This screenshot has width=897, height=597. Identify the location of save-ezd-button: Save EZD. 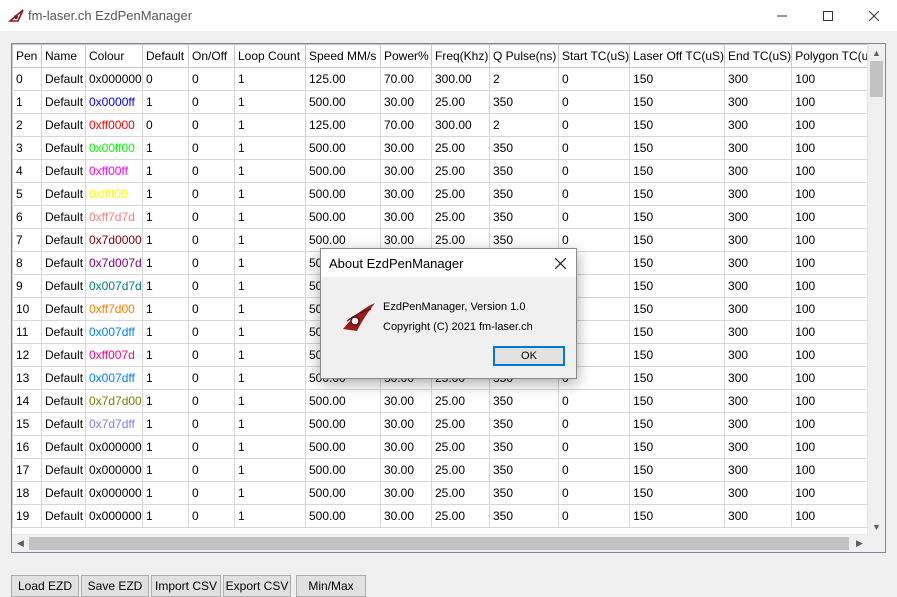
(115, 586).